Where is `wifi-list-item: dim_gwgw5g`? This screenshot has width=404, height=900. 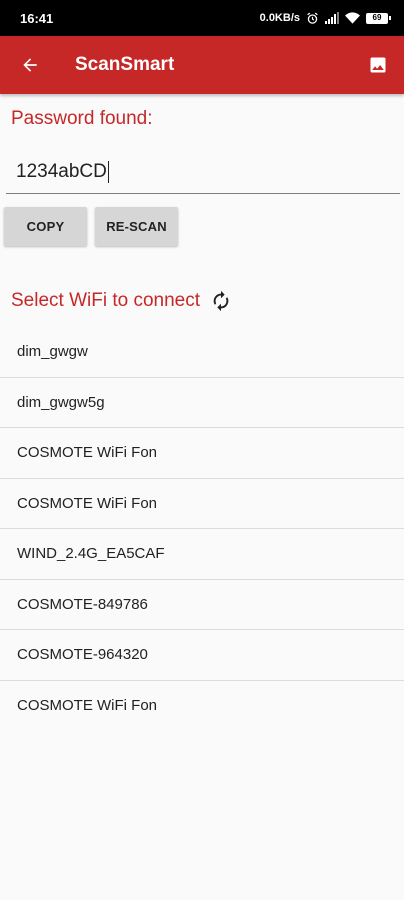 wifi-list-item: dim_gwgw5g is located at coordinates (202, 403).